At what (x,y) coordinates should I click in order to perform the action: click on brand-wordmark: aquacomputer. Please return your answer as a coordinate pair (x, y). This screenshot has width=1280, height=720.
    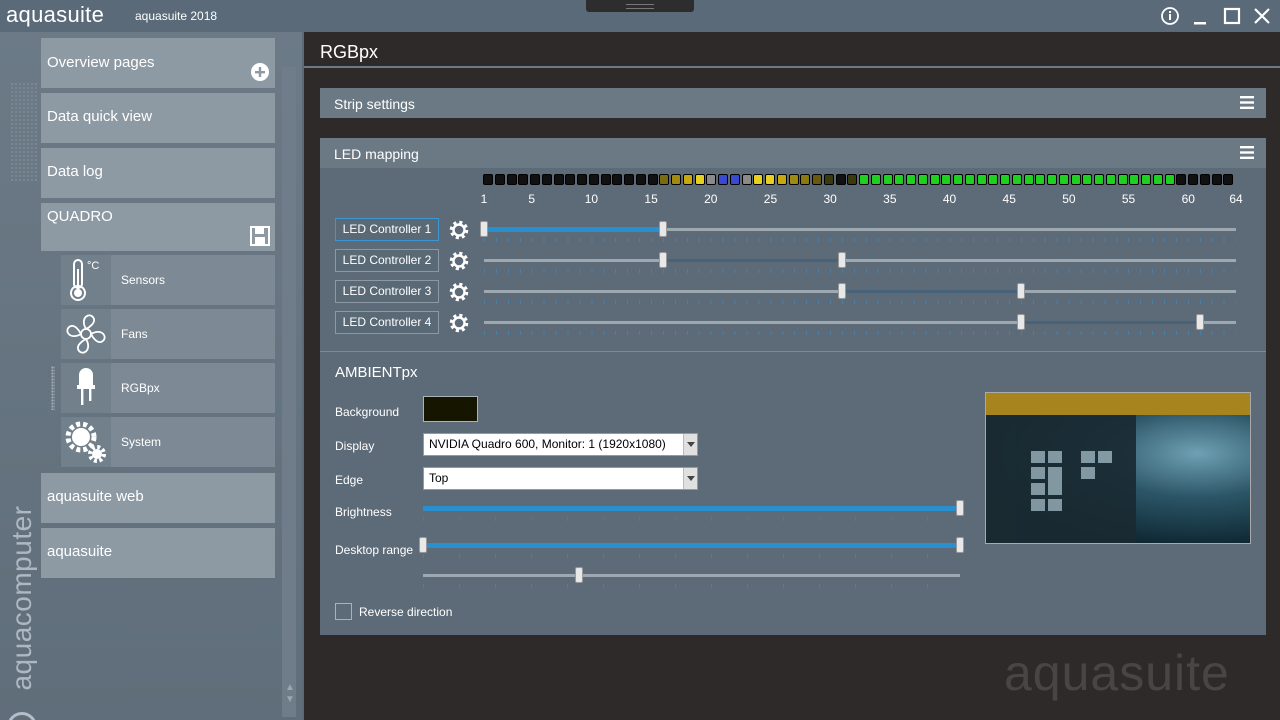
    Looking at the image, I should click on (21, 598).